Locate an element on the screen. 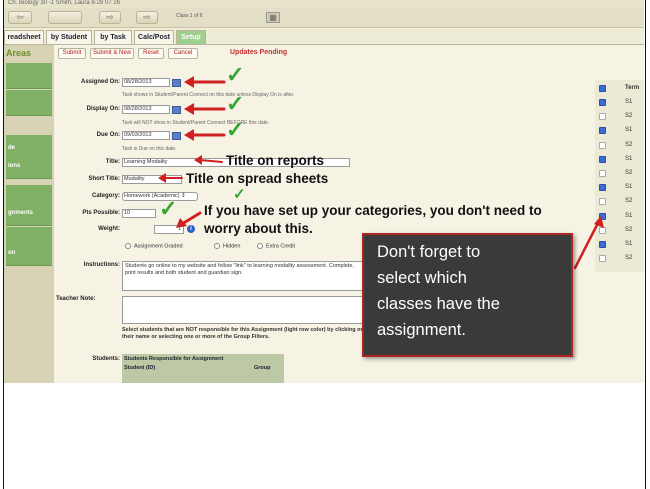 The width and height of the screenshot is (650, 489). callout-line: classes have the is located at coordinates (438, 304).